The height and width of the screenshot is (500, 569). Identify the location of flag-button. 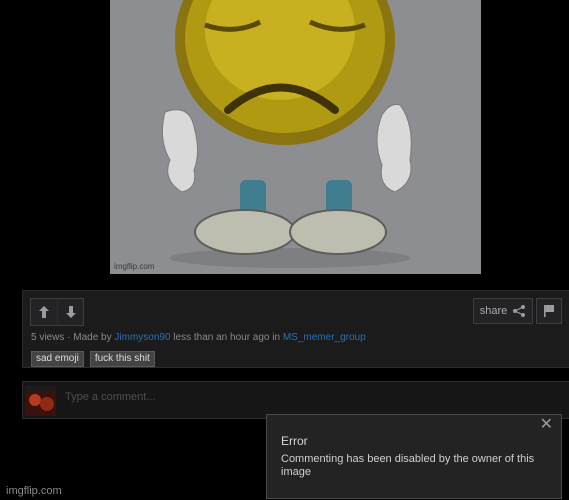
(549, 311).